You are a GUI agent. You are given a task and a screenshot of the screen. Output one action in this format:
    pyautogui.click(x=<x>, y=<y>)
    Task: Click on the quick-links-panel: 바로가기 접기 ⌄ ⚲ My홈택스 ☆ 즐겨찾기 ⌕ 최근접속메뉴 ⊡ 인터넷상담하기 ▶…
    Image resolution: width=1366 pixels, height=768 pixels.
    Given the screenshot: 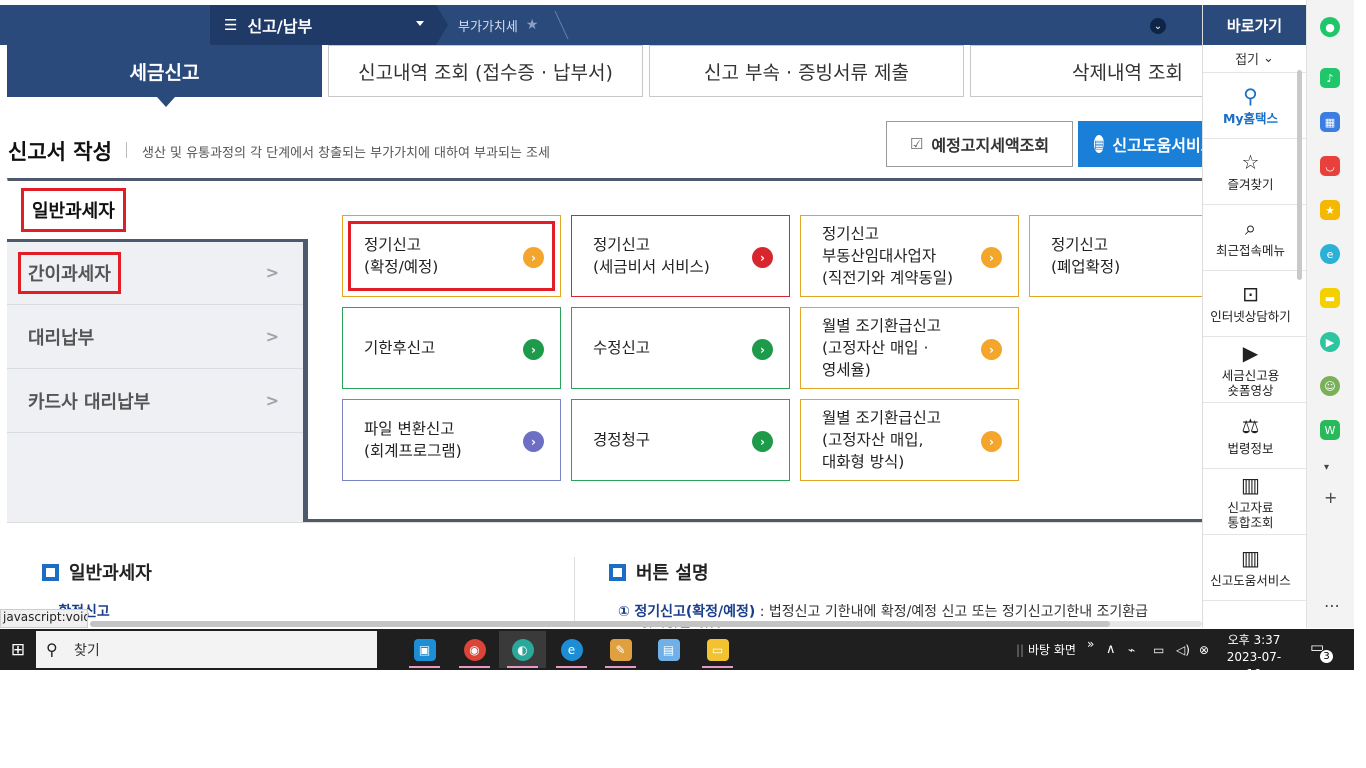 What is the action you would take?
    pyautogui.click(x=1254, y=316)
    